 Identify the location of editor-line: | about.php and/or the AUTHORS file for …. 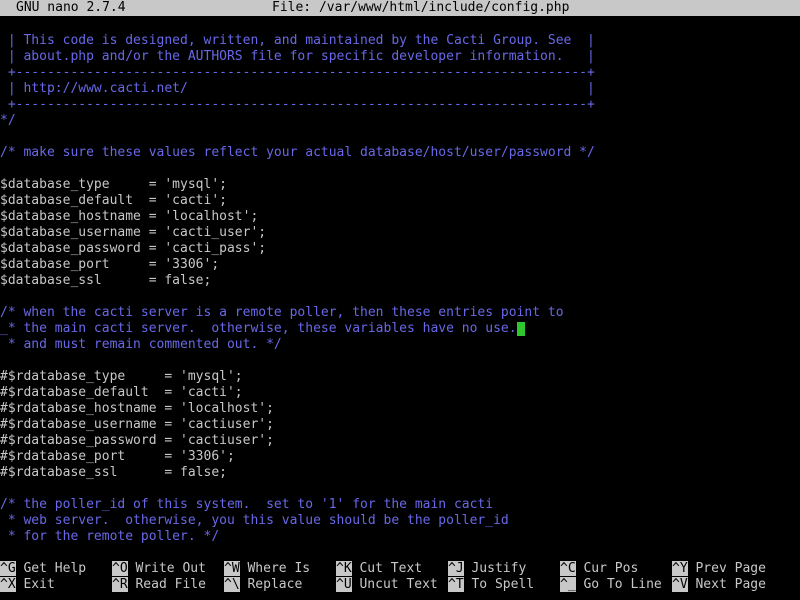
(297, 56).